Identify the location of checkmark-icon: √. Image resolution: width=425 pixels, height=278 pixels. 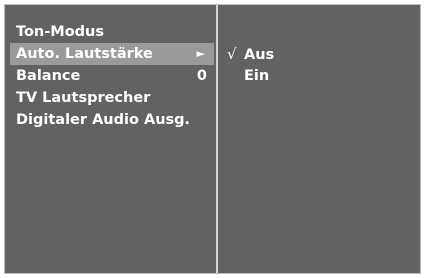
(232, 54).